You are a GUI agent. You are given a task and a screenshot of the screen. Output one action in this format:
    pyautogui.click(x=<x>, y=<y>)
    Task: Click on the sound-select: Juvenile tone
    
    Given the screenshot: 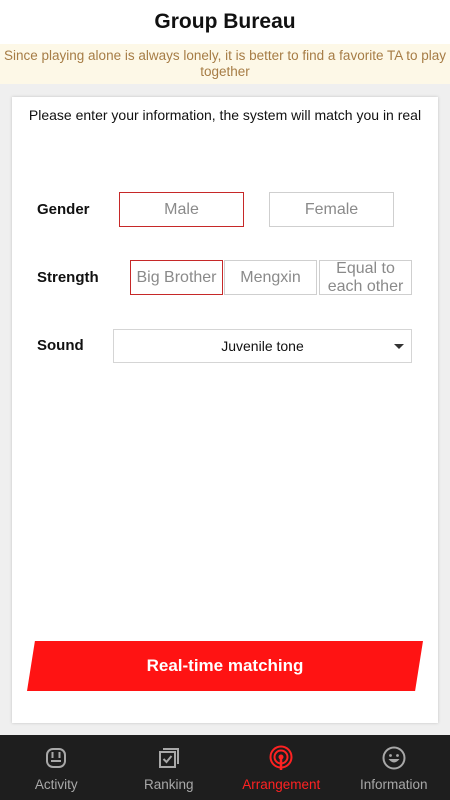 What is the action you would take?
    pyautogui.click(x=262, y=346)
    